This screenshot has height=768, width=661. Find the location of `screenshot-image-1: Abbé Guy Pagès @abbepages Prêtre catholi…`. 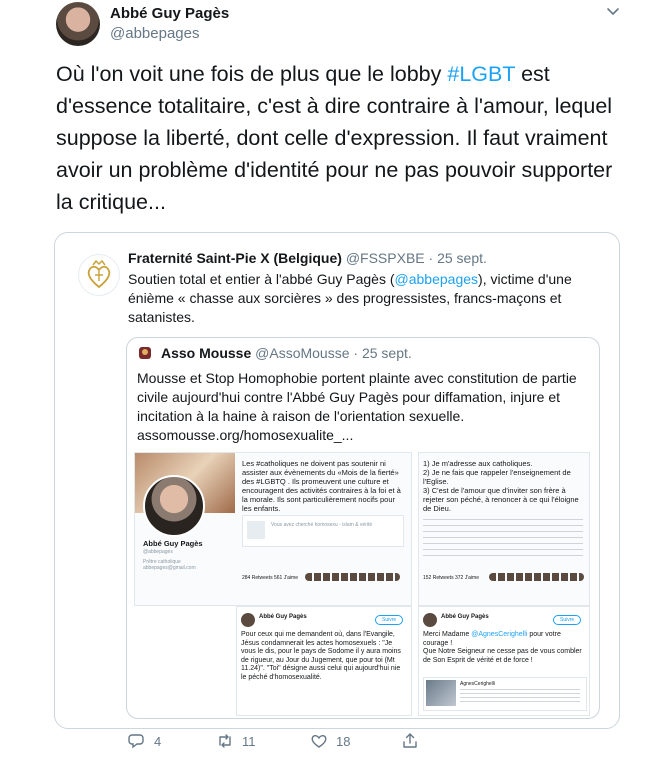

screenshot-image-1: Abbé Guy Pagès @abbepages Prêtre catholi… is located at coordinates (273, 529).